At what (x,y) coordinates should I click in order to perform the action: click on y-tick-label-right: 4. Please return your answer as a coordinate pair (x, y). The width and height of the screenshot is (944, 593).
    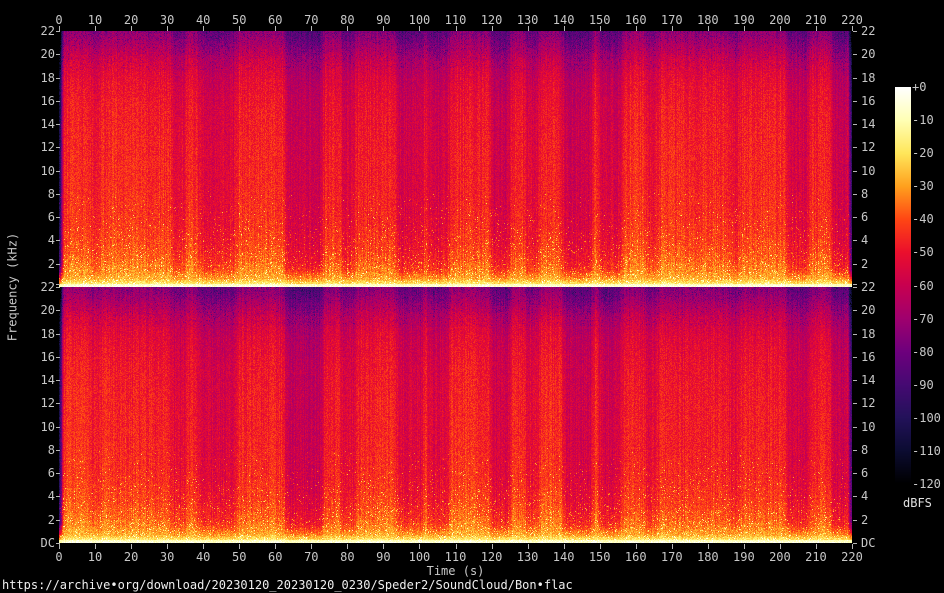
    Looking at the image, I should click on (865, 496).